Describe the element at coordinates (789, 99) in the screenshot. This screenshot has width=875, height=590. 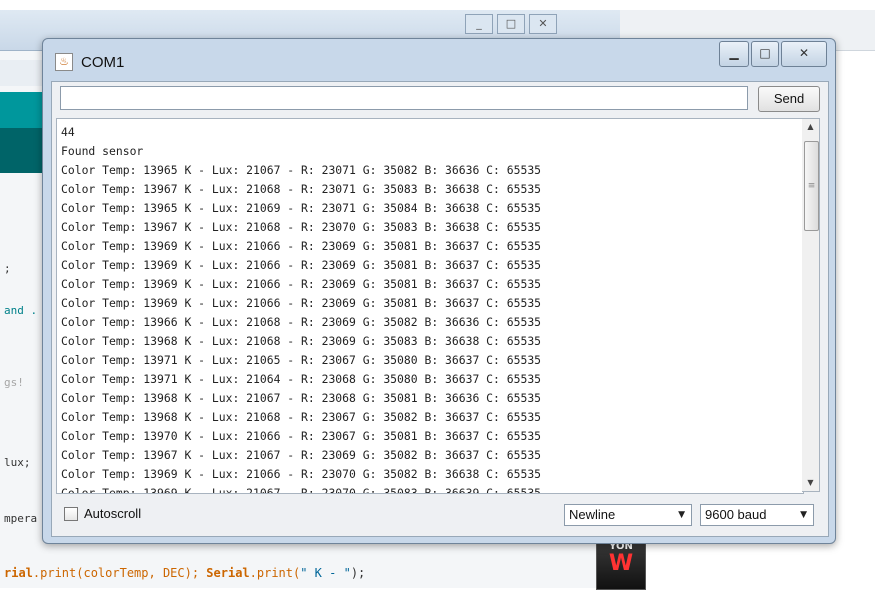
I see `send-button: Send` at that location.